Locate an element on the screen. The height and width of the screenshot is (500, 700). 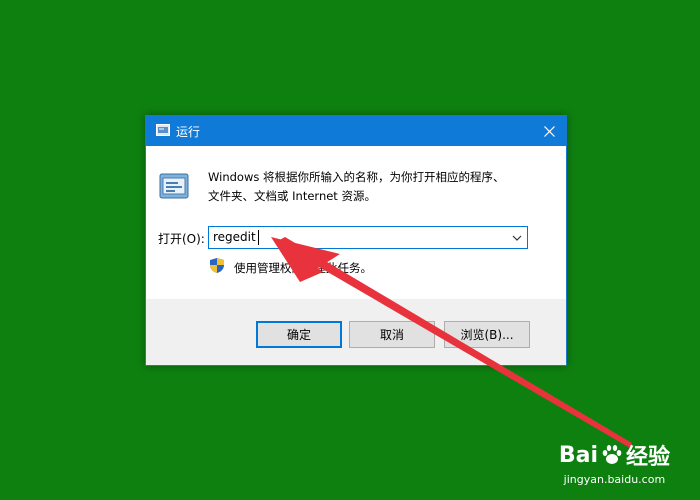
text-caret is located at coordinates (258, 237).